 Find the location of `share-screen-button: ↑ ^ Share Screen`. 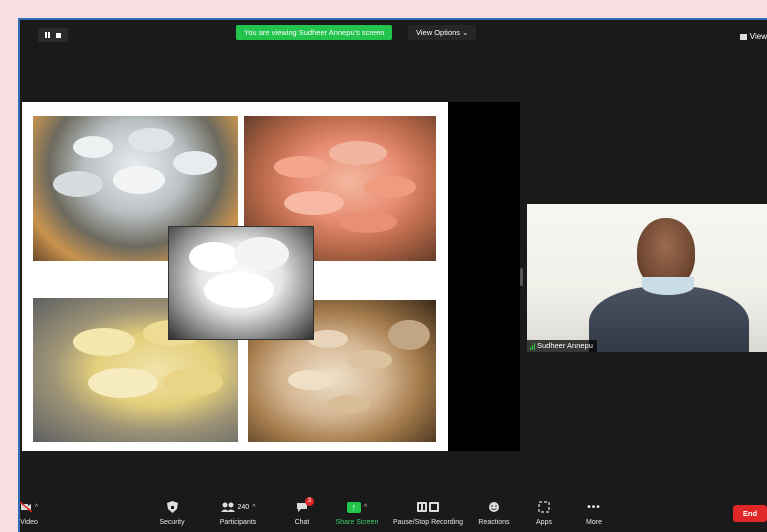

share-screen-button: ↑ ^ Share Screen is located at coordinates (357, 513).